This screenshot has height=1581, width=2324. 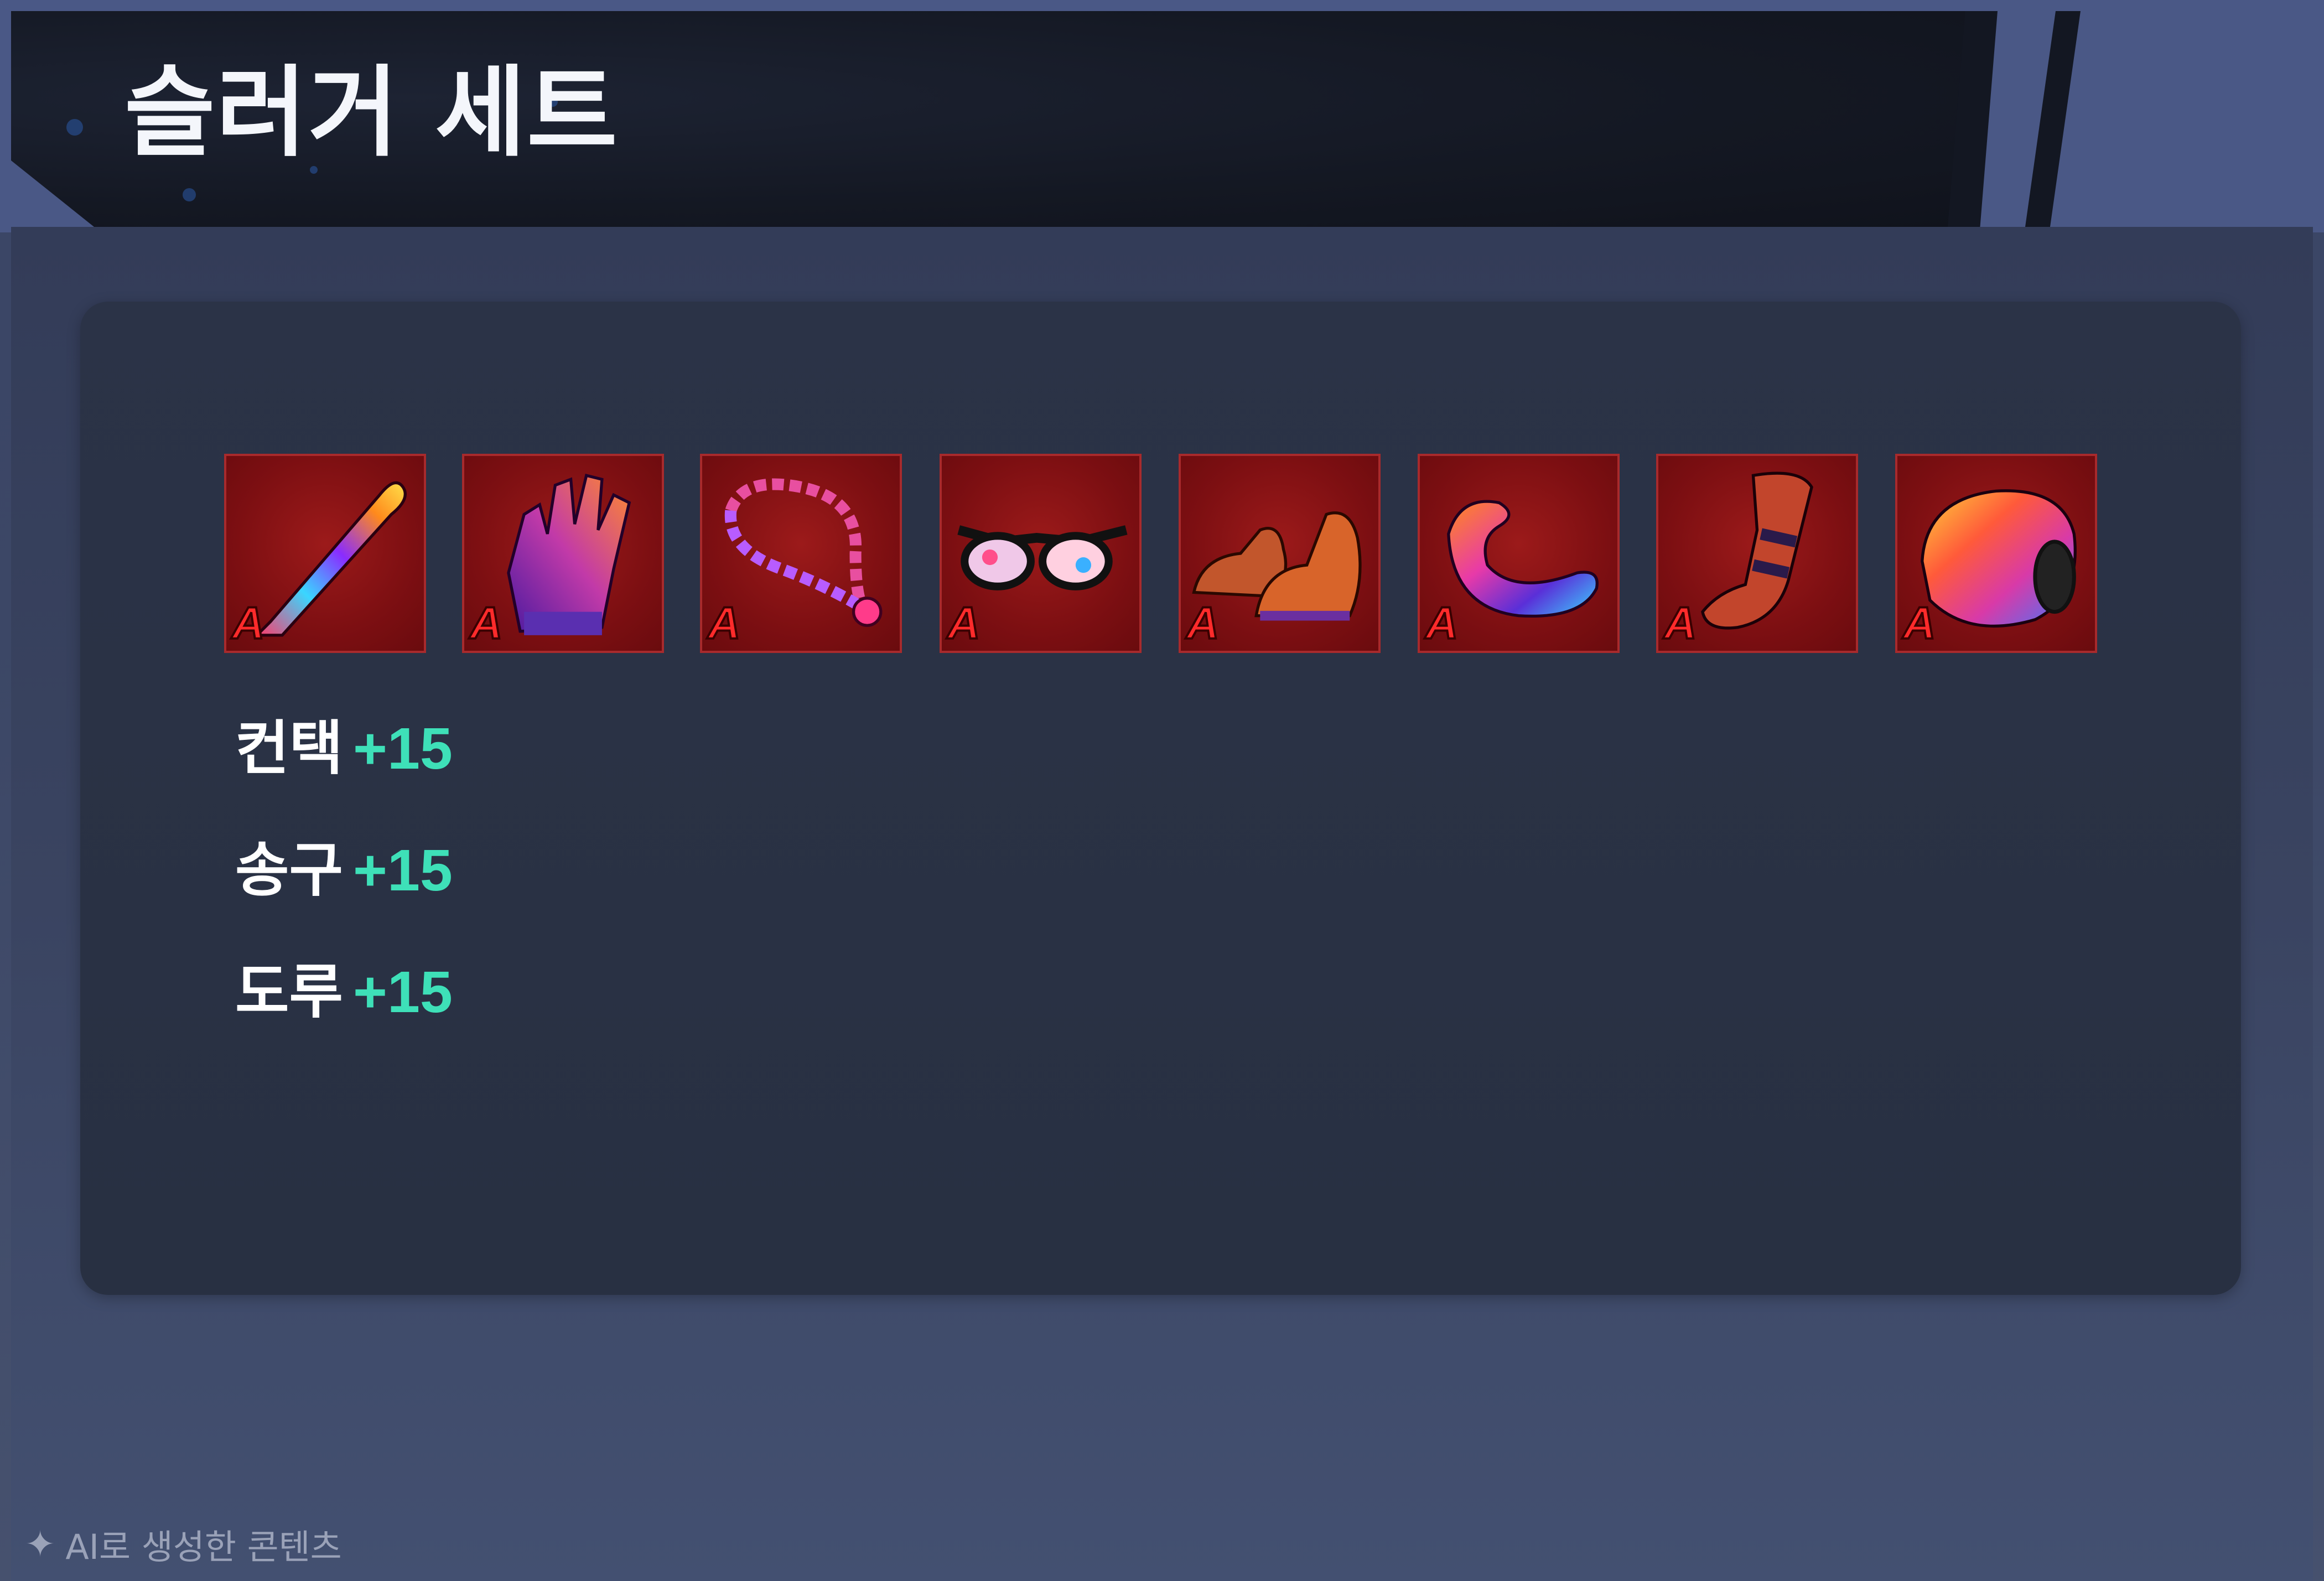 I want to click on stat-contact: 컨택 +15, so click(x=344, y=749).